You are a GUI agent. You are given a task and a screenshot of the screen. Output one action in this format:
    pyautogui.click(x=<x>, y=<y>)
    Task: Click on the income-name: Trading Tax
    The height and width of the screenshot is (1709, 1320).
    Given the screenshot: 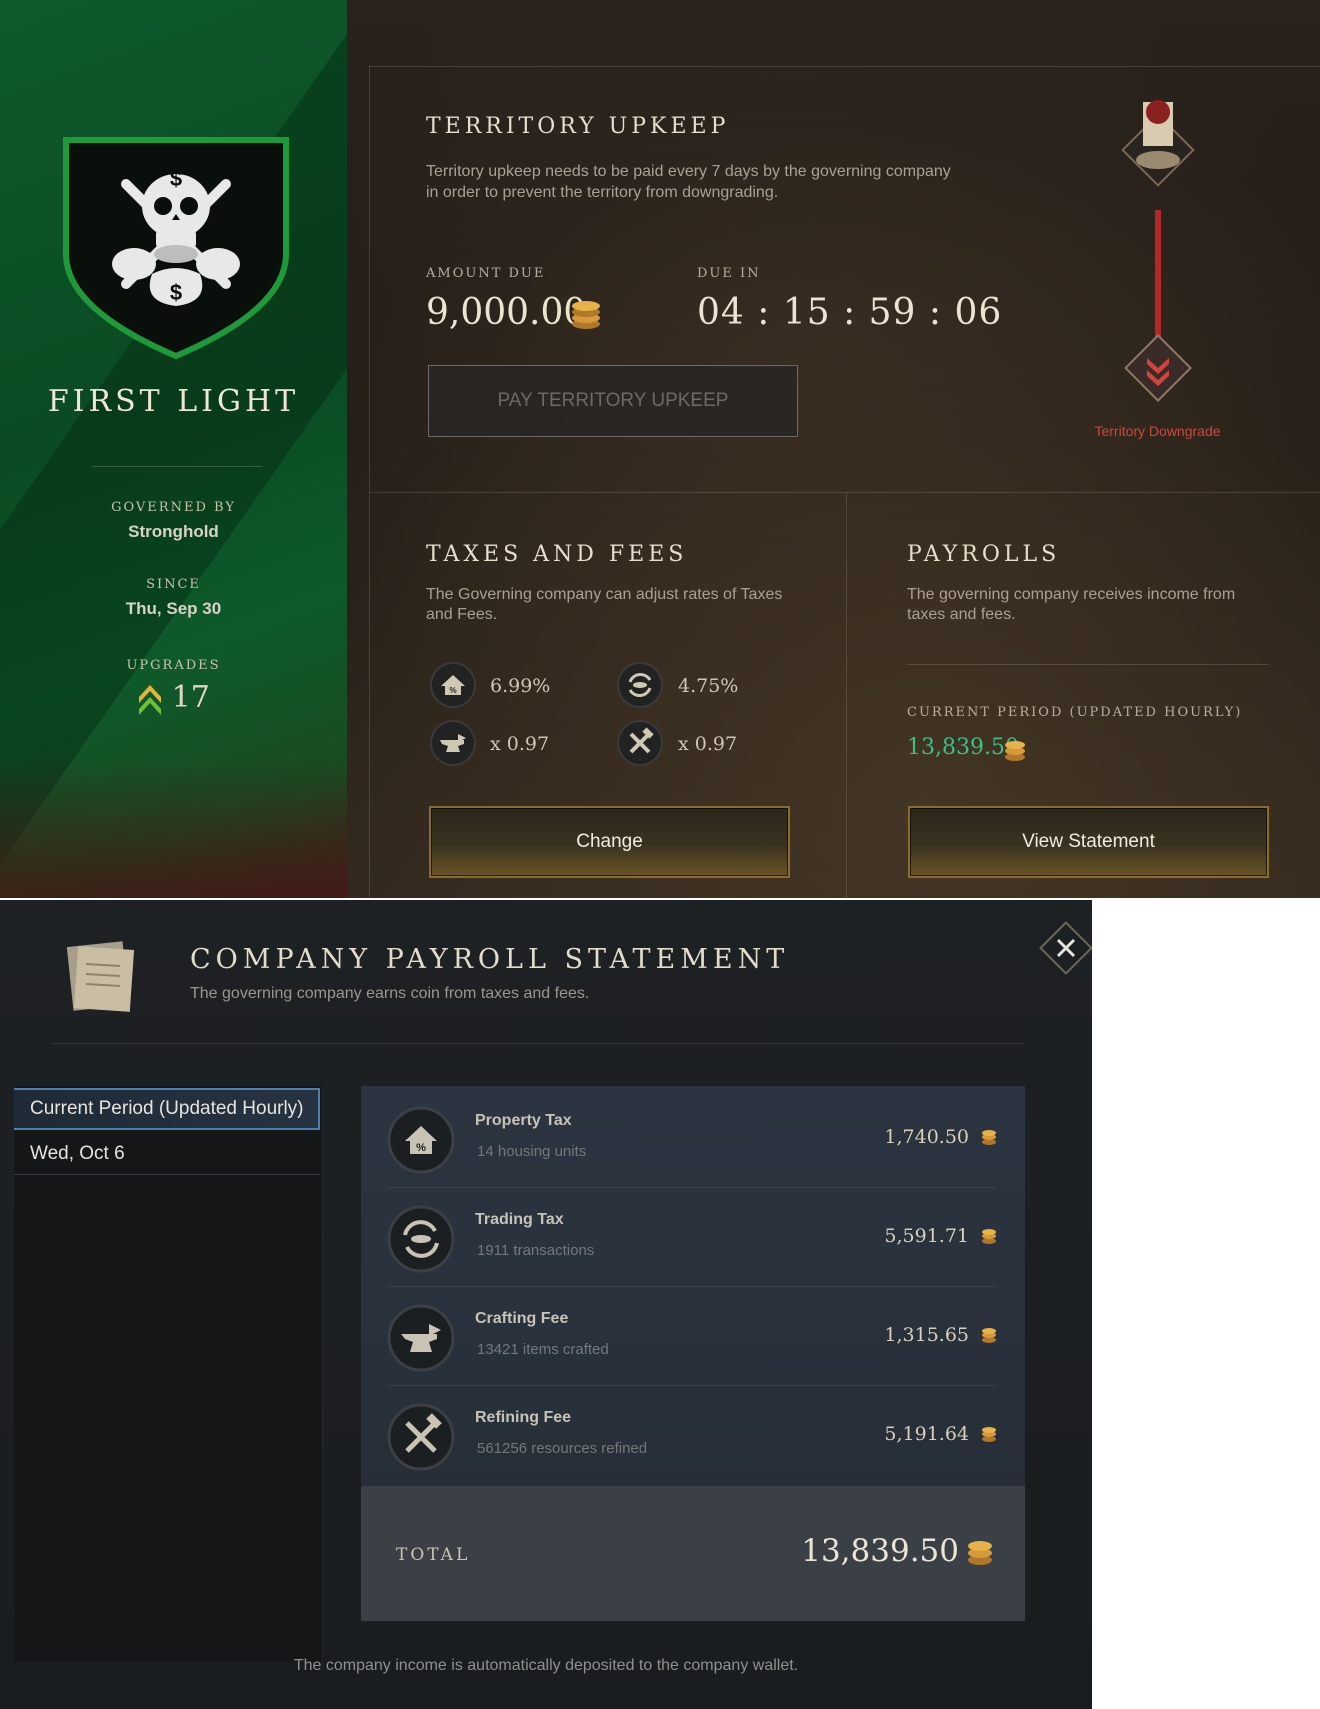 What is the action you would take?
    pyautogui.click(x=519, y=1219)
    